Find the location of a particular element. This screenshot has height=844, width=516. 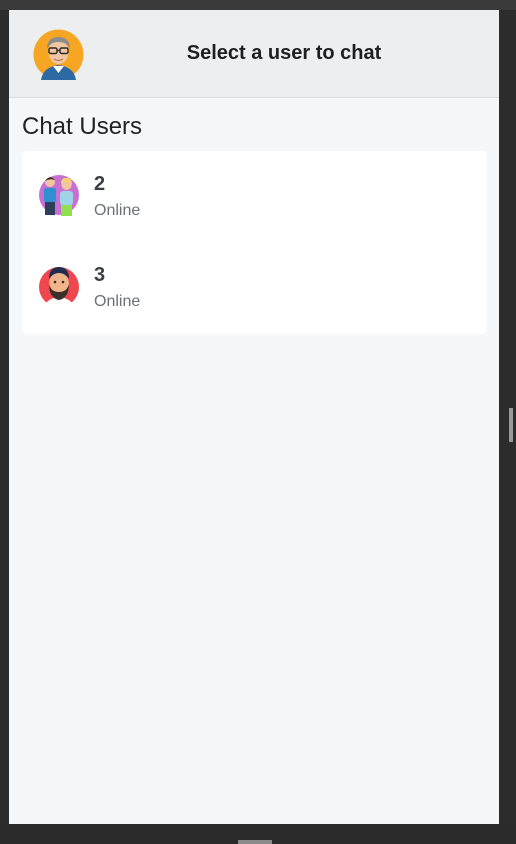

user-list-item: 2 Online is located at coordinates (254, 214).